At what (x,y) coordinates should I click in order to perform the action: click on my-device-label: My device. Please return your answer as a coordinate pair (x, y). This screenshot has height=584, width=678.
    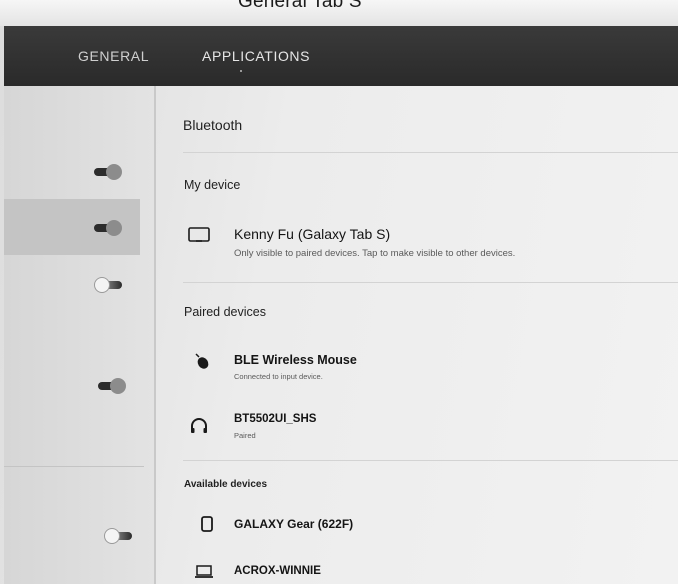
    Looking at the image, I should click on (212, 185).